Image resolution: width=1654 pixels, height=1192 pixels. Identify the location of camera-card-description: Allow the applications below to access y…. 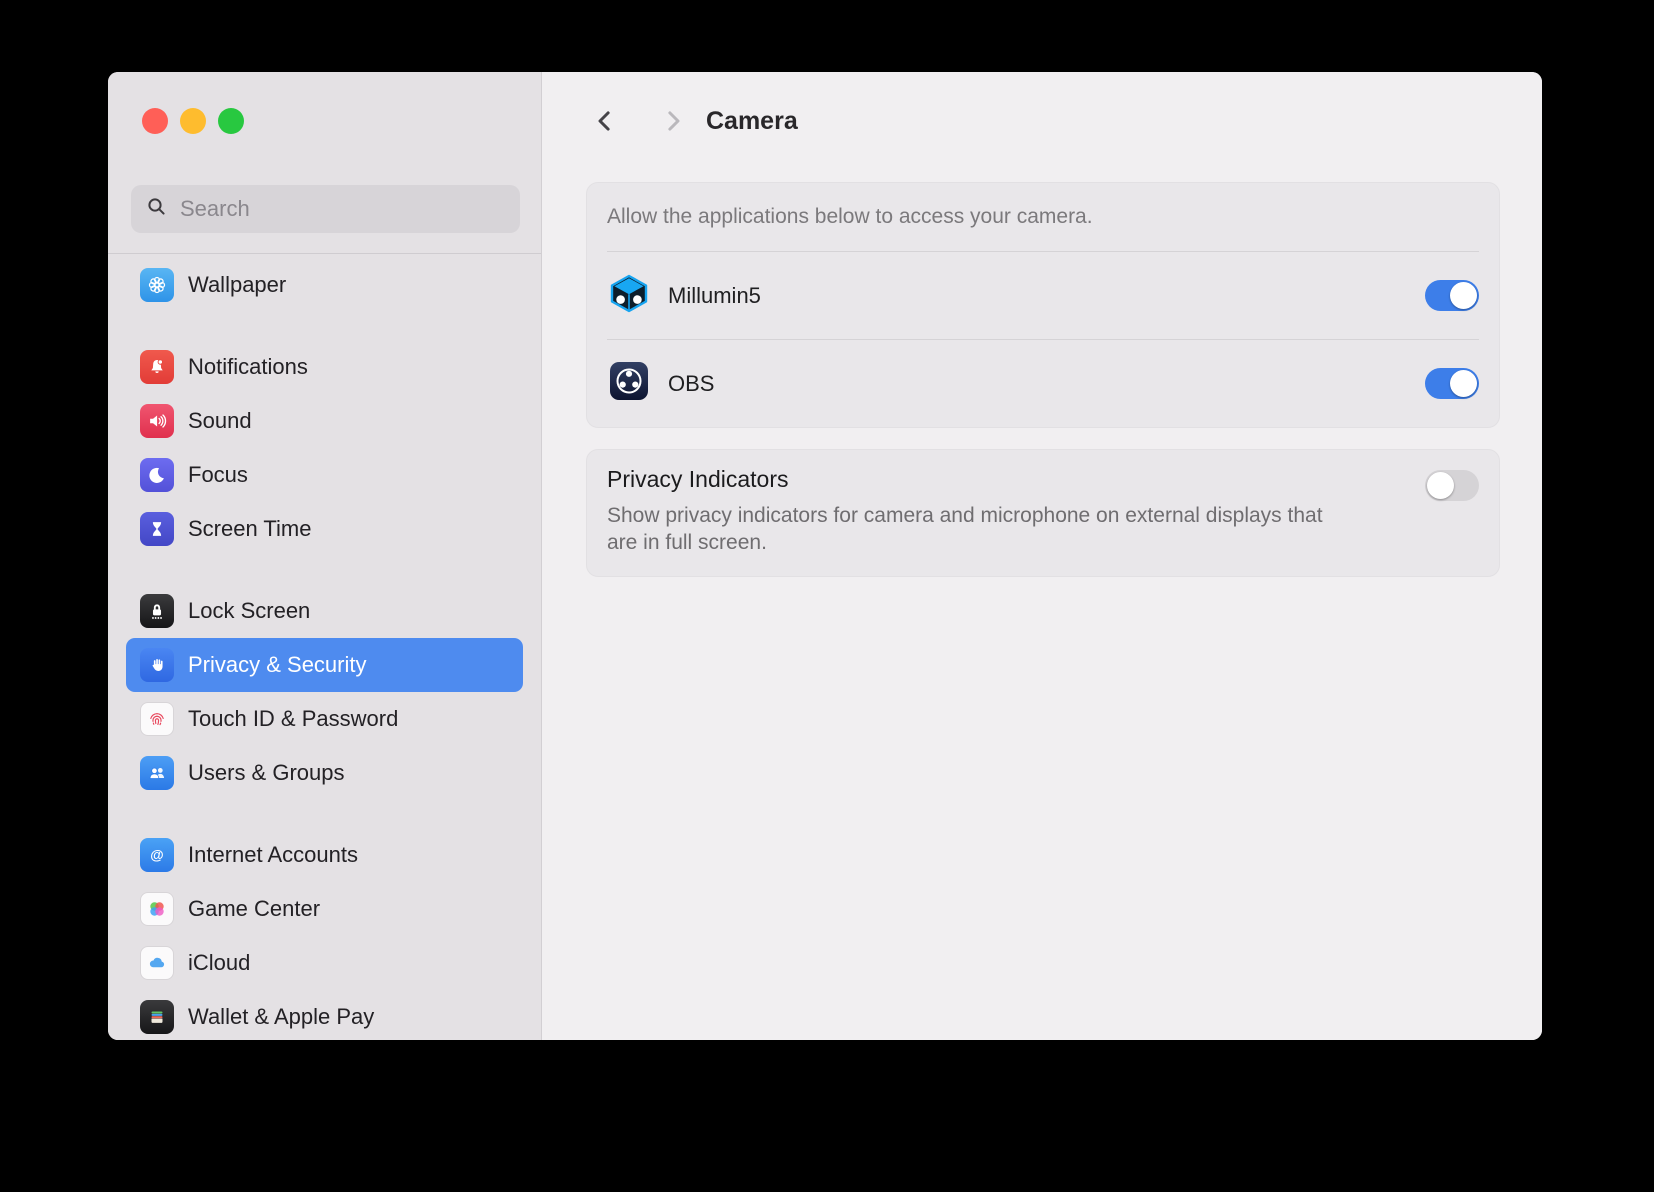
(1043, 217).